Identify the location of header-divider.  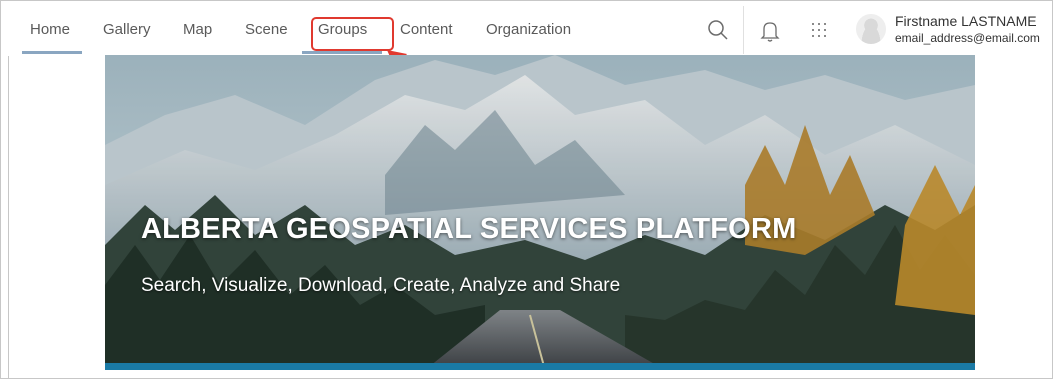
(743, 30).